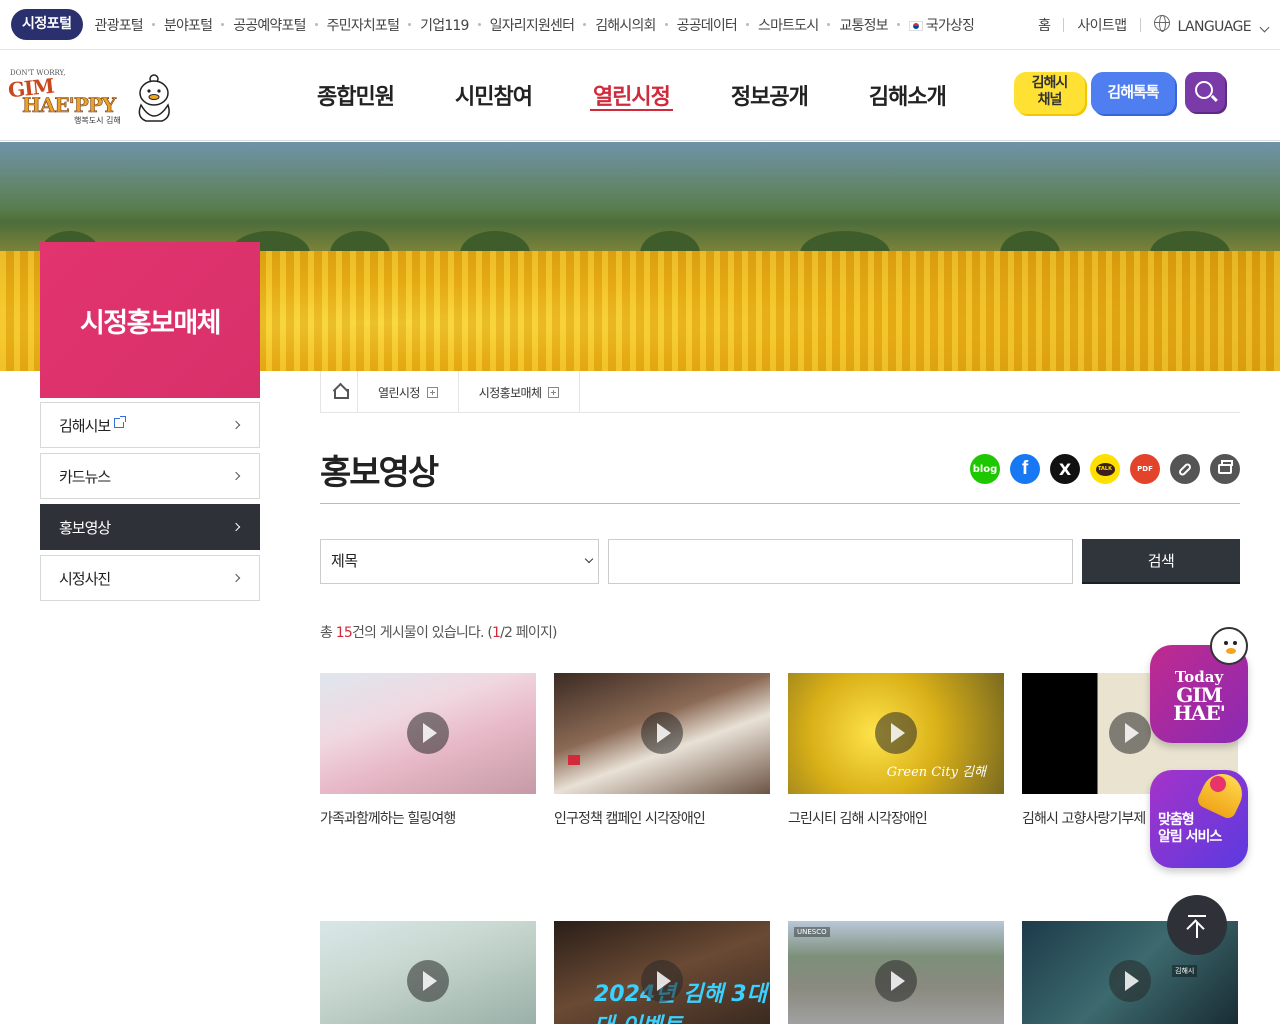 This screenshot has height=1024, width=1280. What do you see at coordinates (150, 323) in the screenshot?
I see `side-title-text: 시정홍보매체` at bounding box center [150, 323].